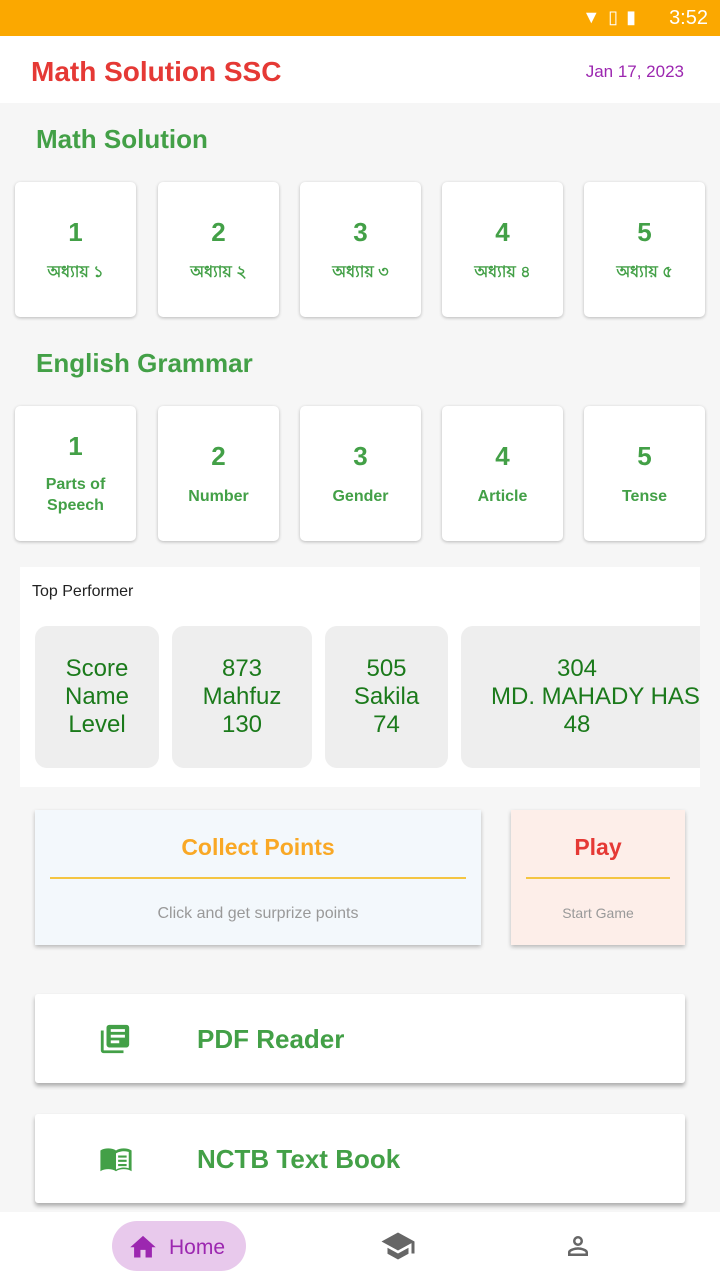 The image size is (720, 1280). Describe the element at coordinates (360, 249) in the screenshot. I see `math-card: 3 অধ্যায় ৩` at that location.